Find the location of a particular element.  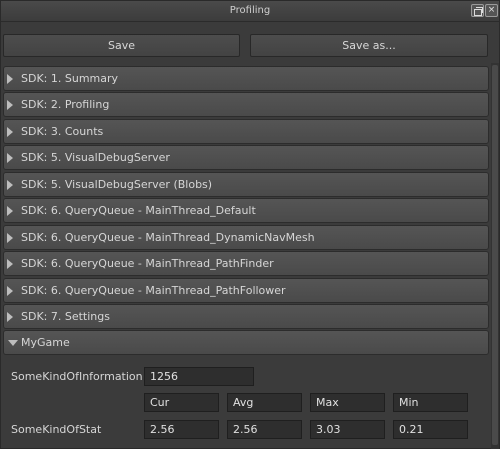

vertical-scrollbar is located at coordinates (495, 256).